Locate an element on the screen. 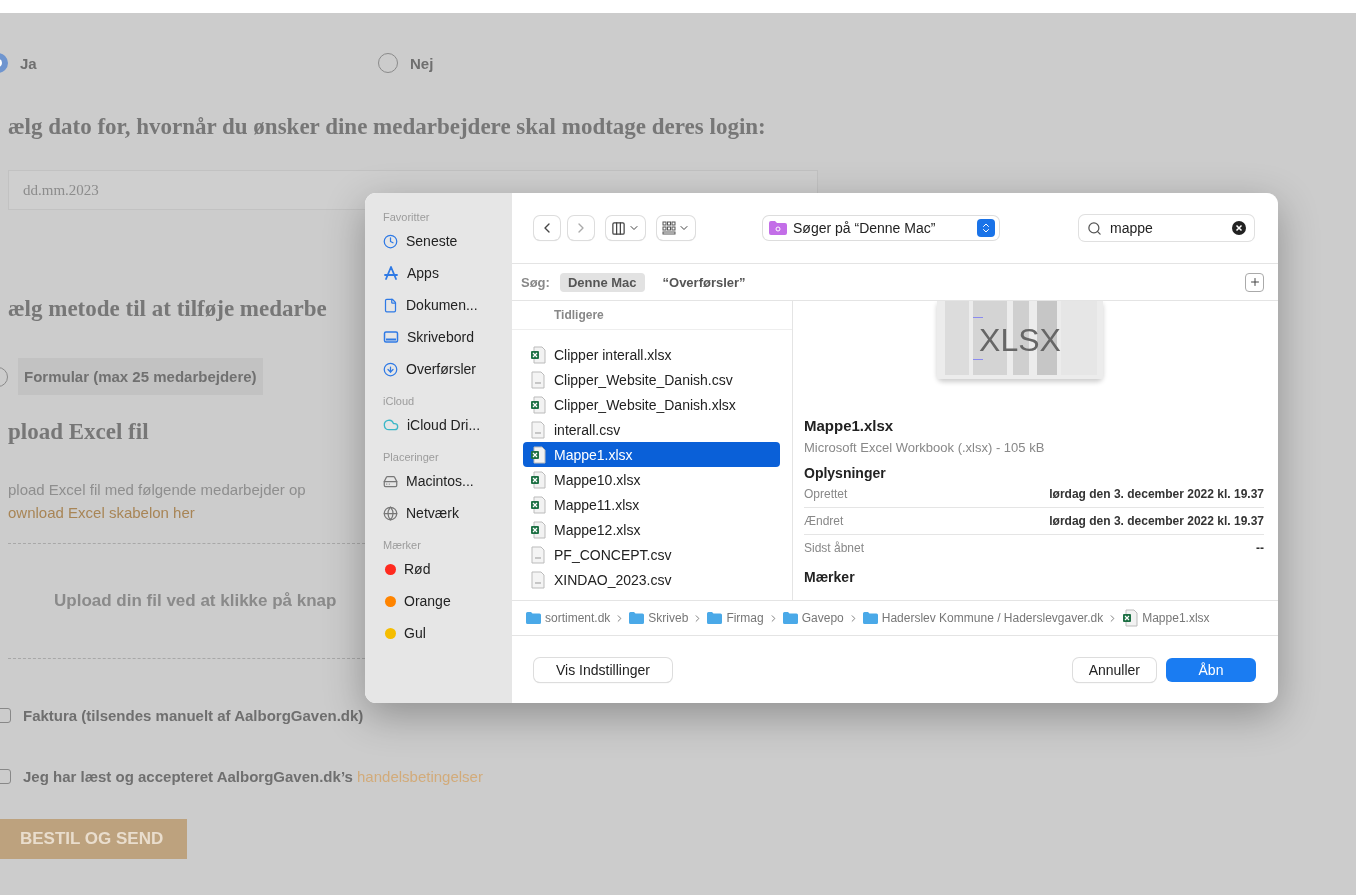  scope-option: Denne Mac is located at coordinates (602, 282).